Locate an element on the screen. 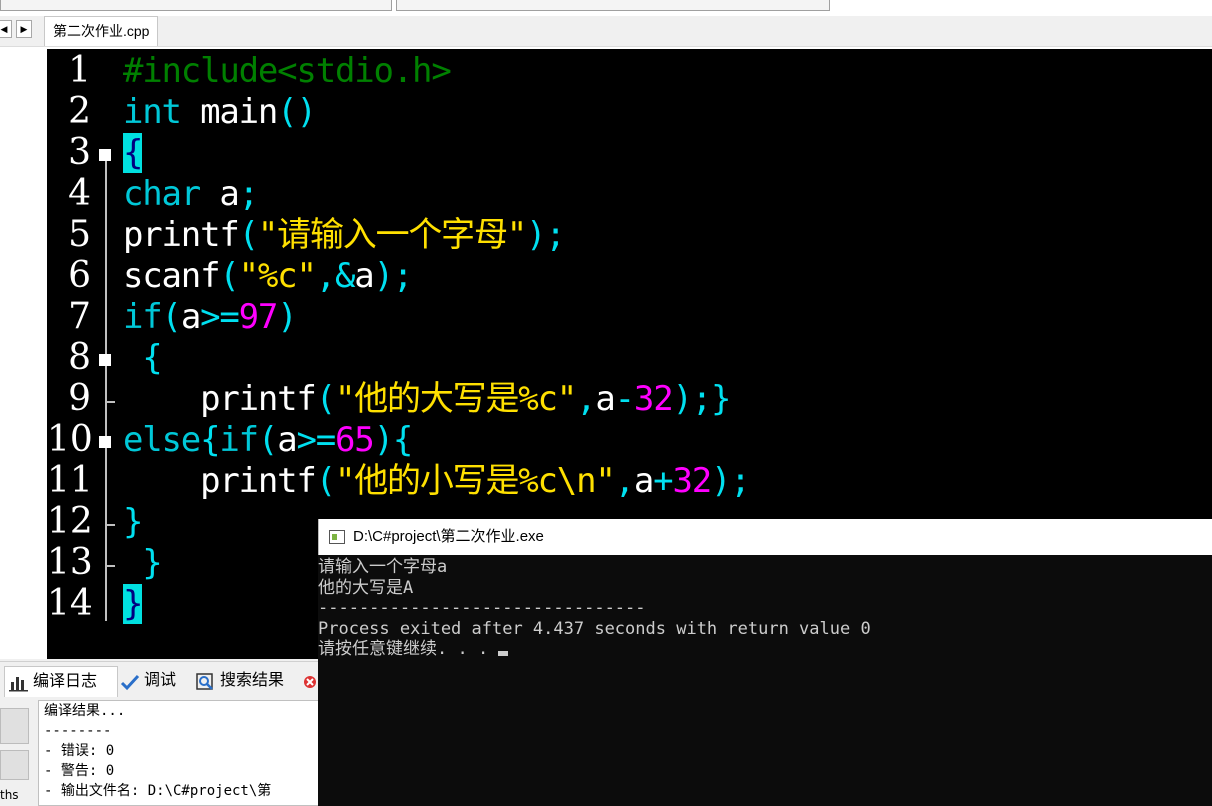 This screenshot has height=806, width=1212. toolbar-strip is located at coordinates (606, 8).